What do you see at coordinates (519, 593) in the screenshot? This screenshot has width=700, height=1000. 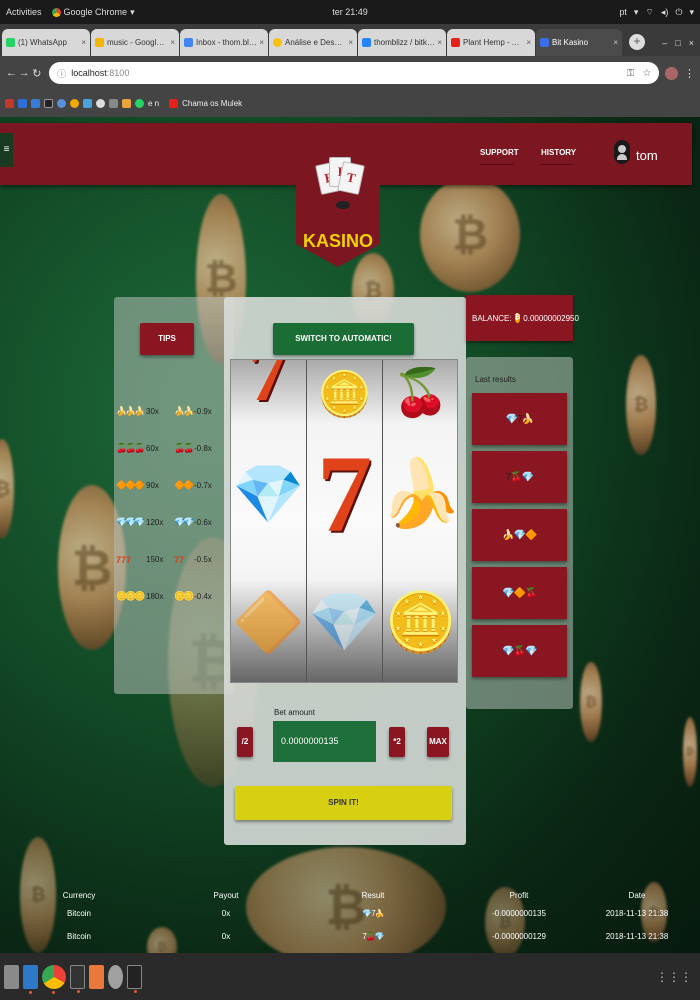 I see `result-row: 💎🔶🍒` at bounding box center [519, 593].